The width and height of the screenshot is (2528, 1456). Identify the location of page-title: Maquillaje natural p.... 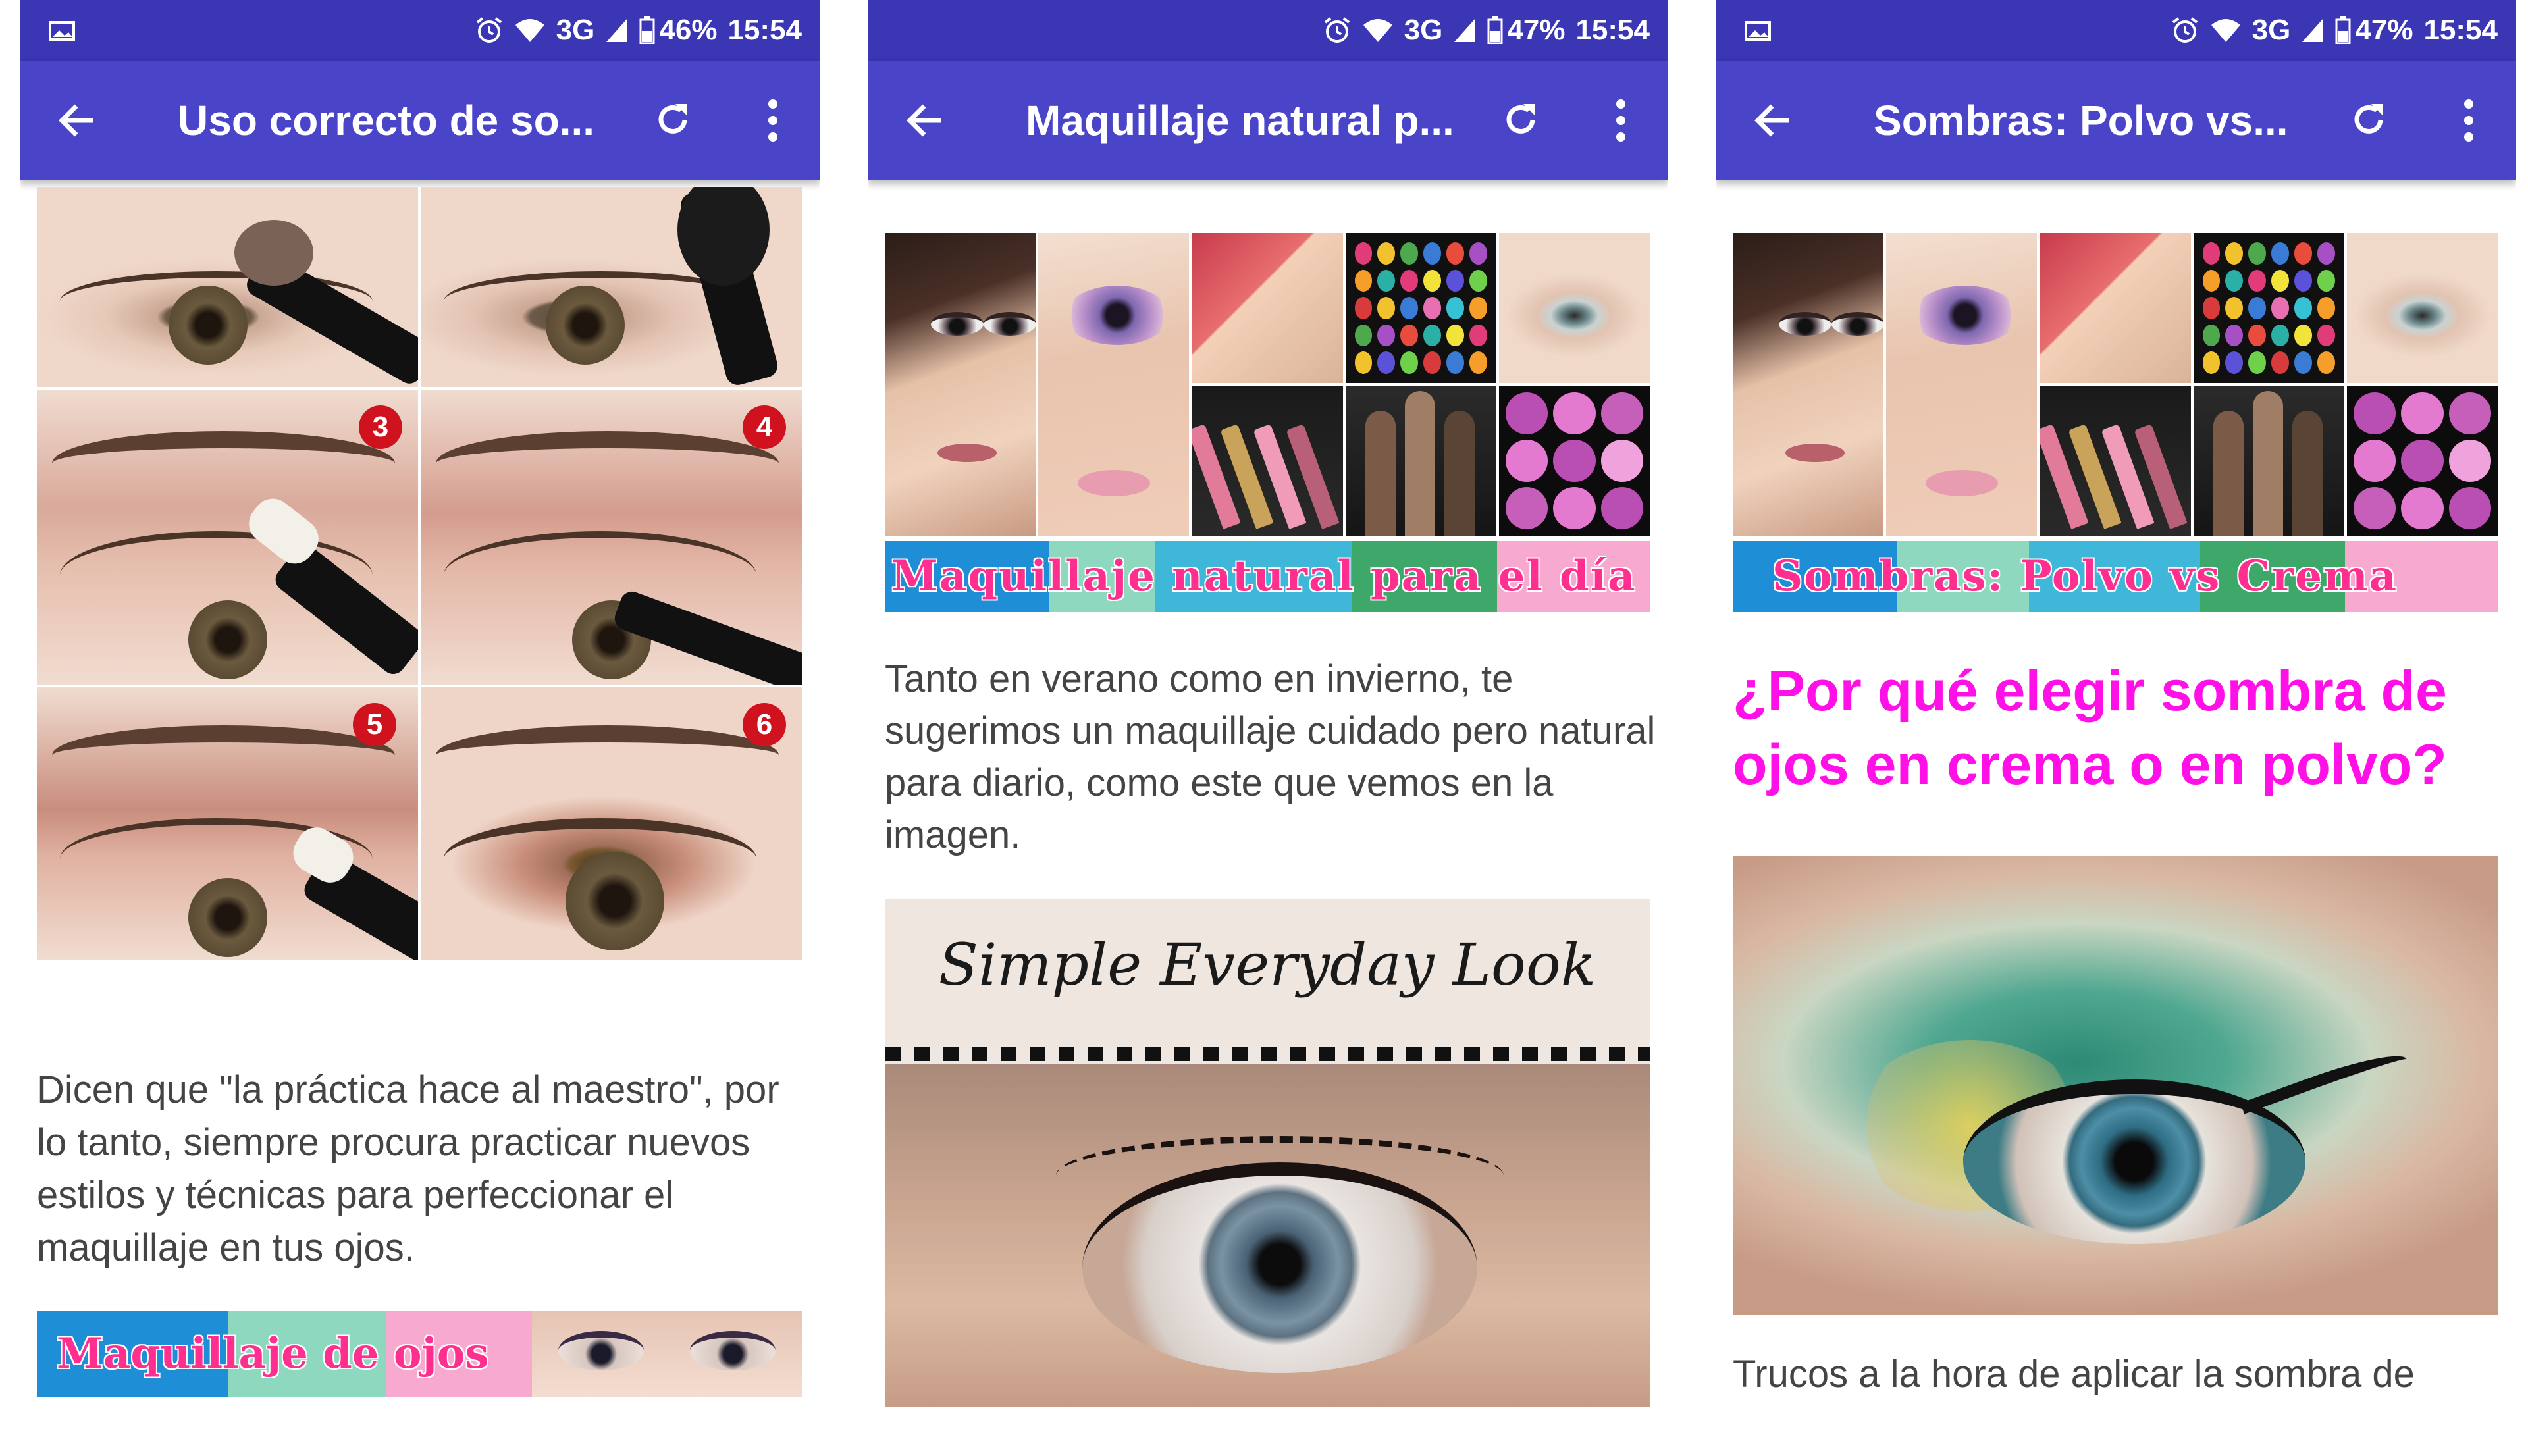
(1240, 120).